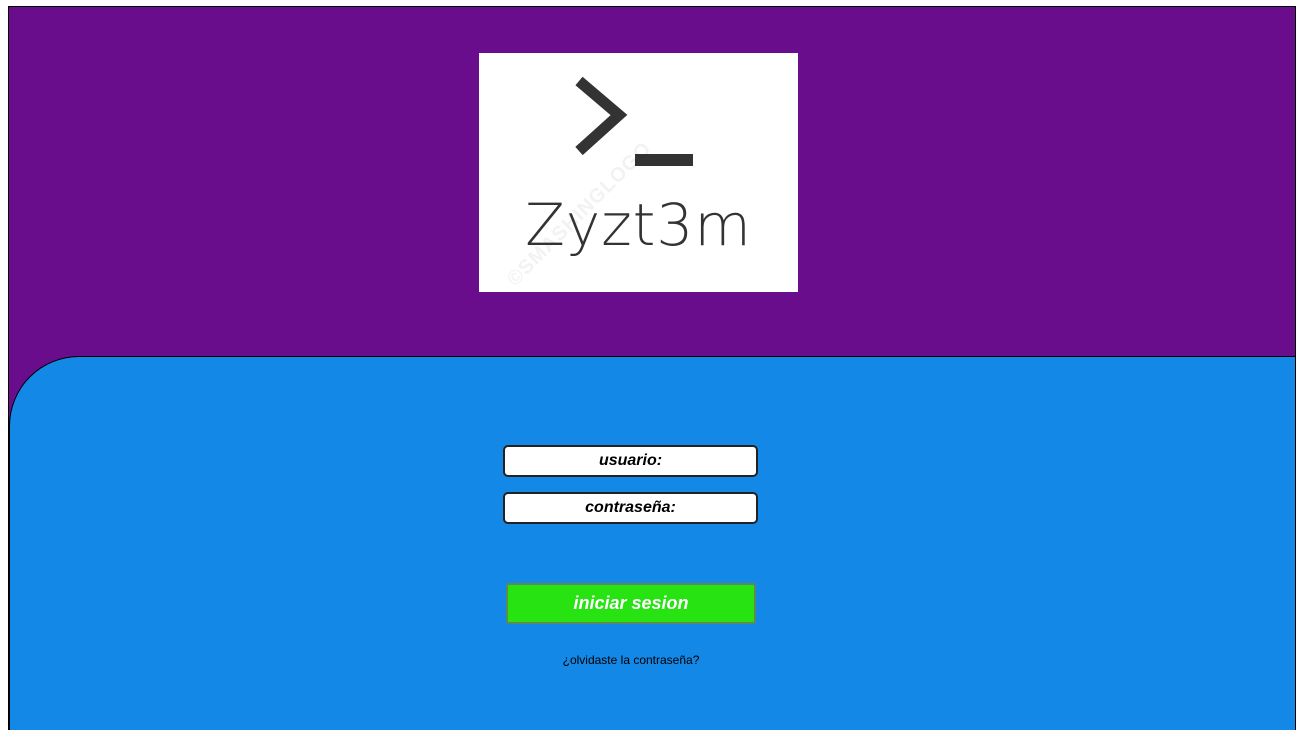 The image size is (1304, 730). What do you see at coordinates (630, 461) in the screenshot?
I see `username-input` at bounding box center [630, 461].